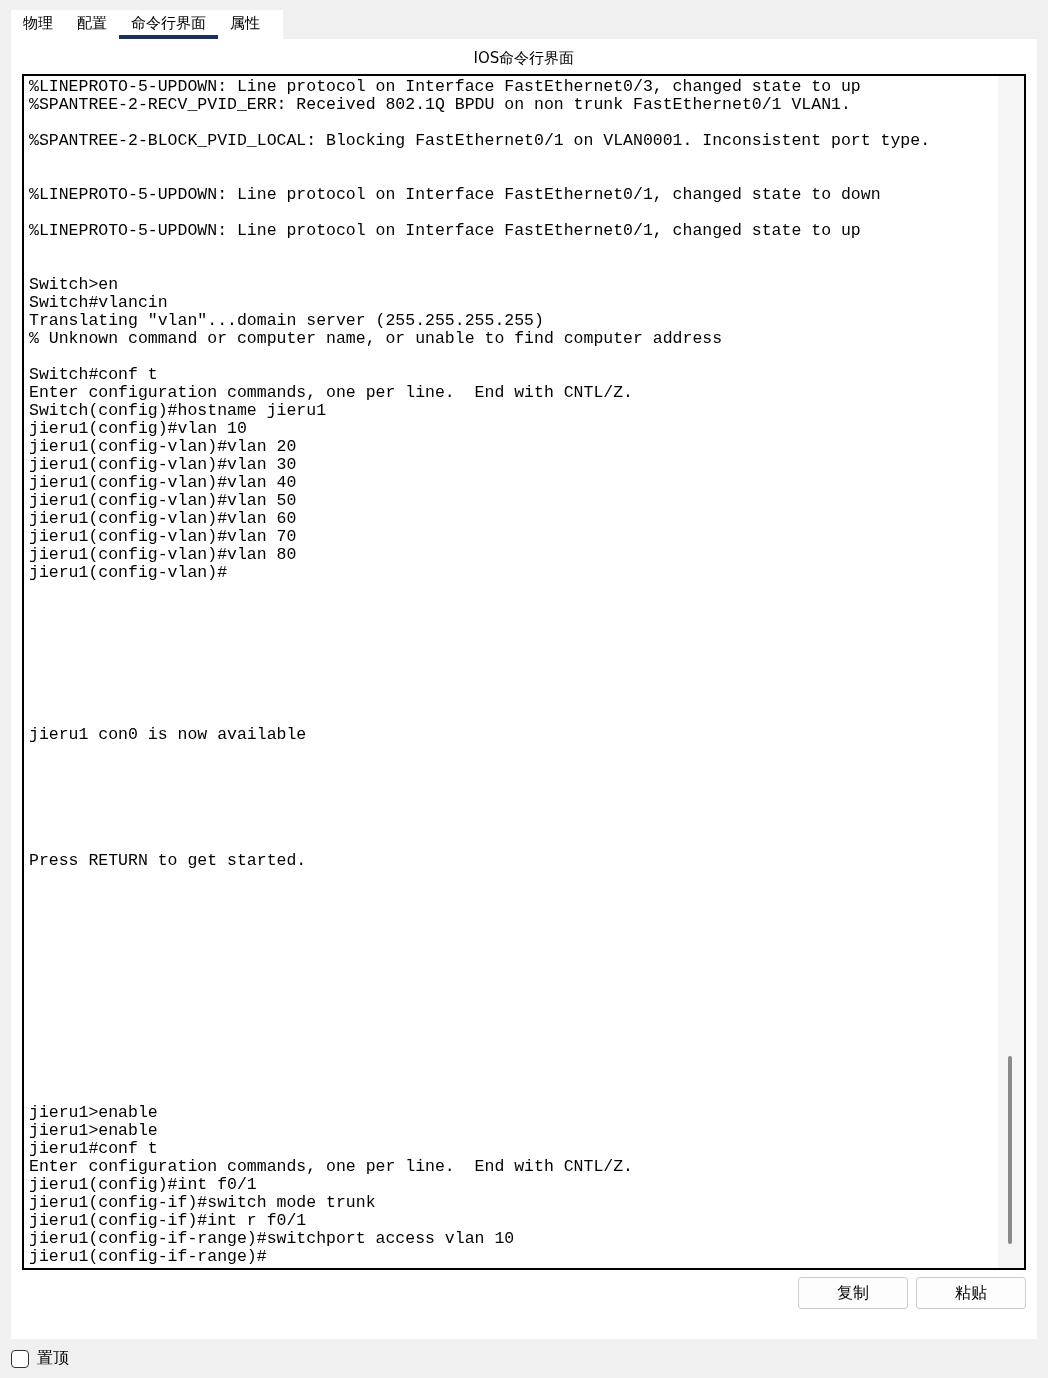 This screenshot has width=1048, height=1378. I want to click on panel-title: IOS命令行界面, so click(524, 58).